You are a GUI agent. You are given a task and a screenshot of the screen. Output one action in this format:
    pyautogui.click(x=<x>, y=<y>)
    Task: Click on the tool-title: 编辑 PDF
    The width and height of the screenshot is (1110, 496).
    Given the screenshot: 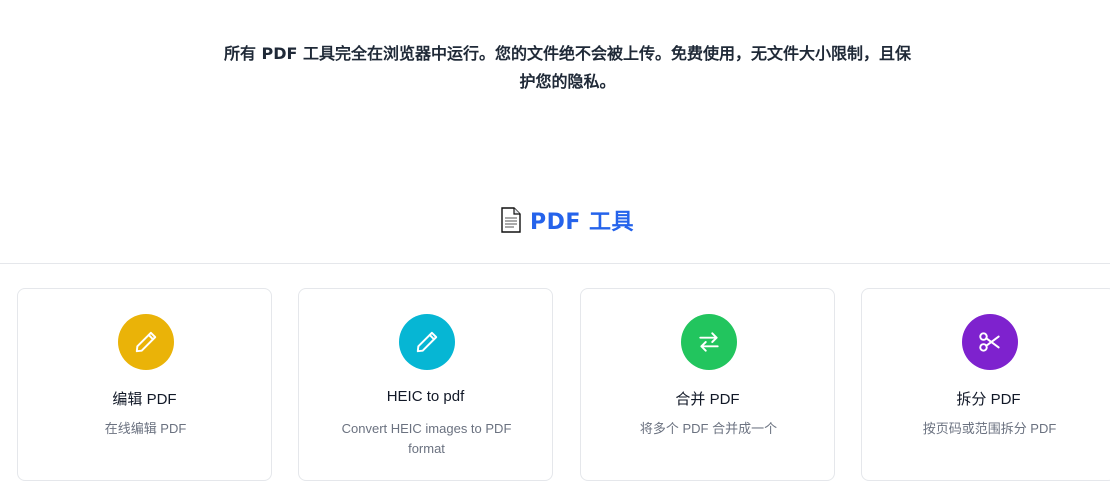 What is the action you would take?
    pyautogui.click(x=144, y=399)
    